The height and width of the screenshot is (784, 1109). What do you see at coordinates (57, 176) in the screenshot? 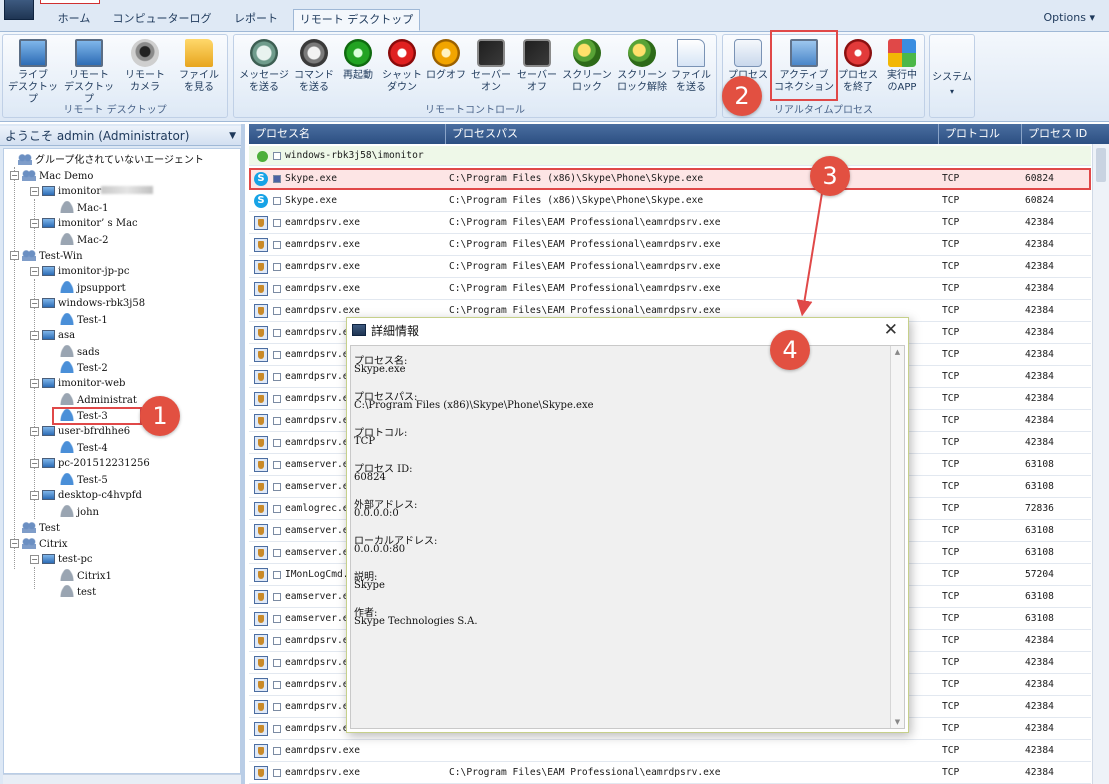
I see `tree-node-mac-demo: Mac Demo` at bounding box center [57, 176].